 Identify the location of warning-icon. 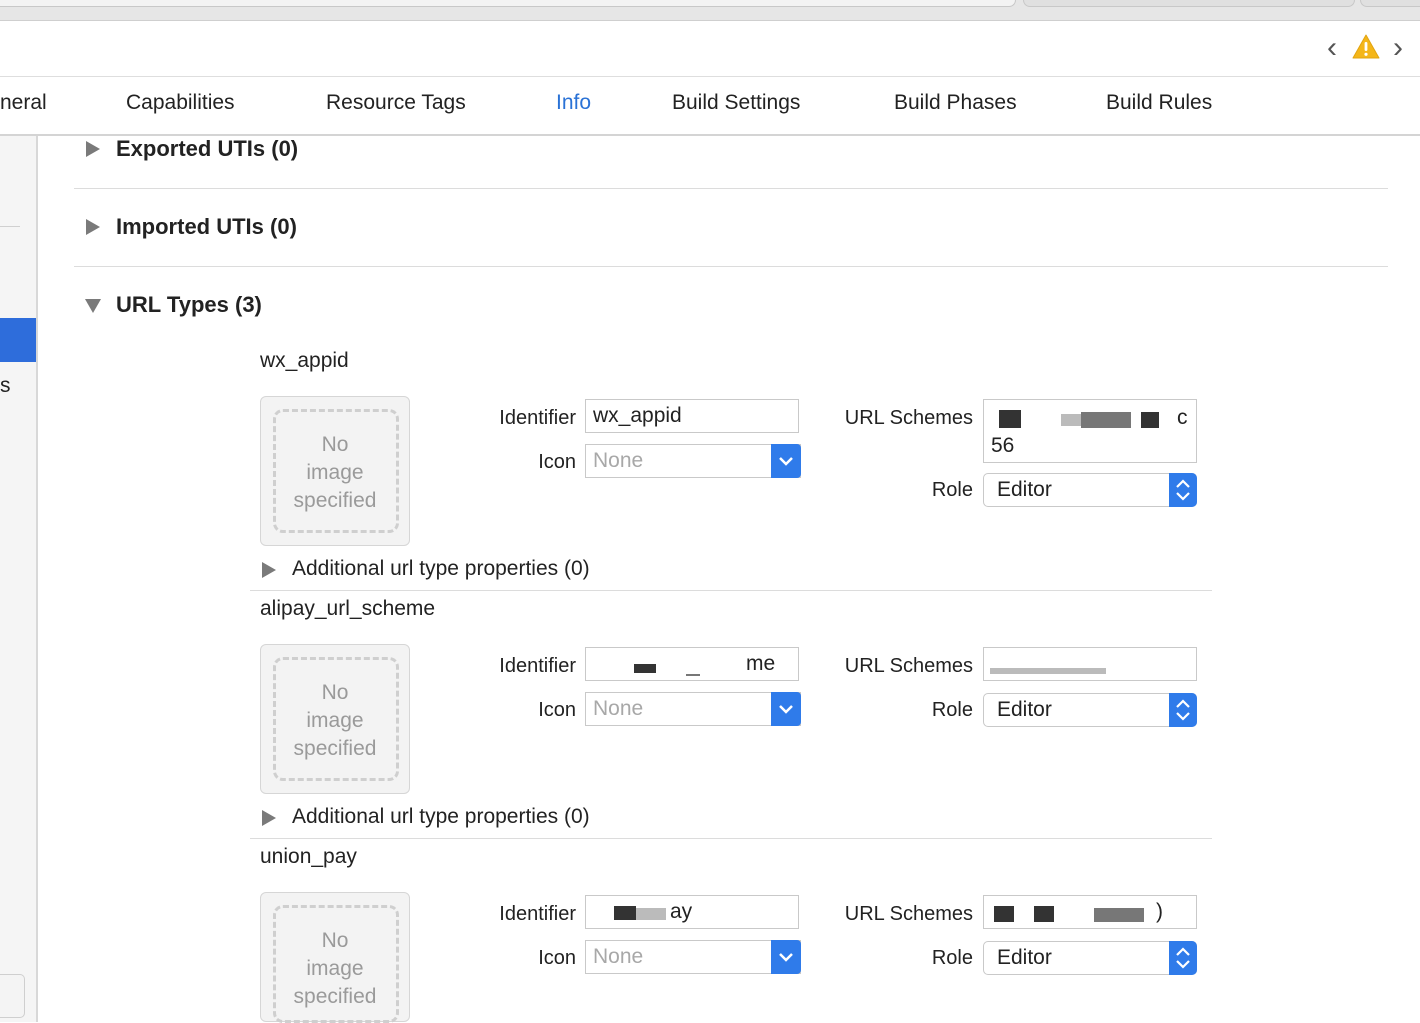
(1366, 47).